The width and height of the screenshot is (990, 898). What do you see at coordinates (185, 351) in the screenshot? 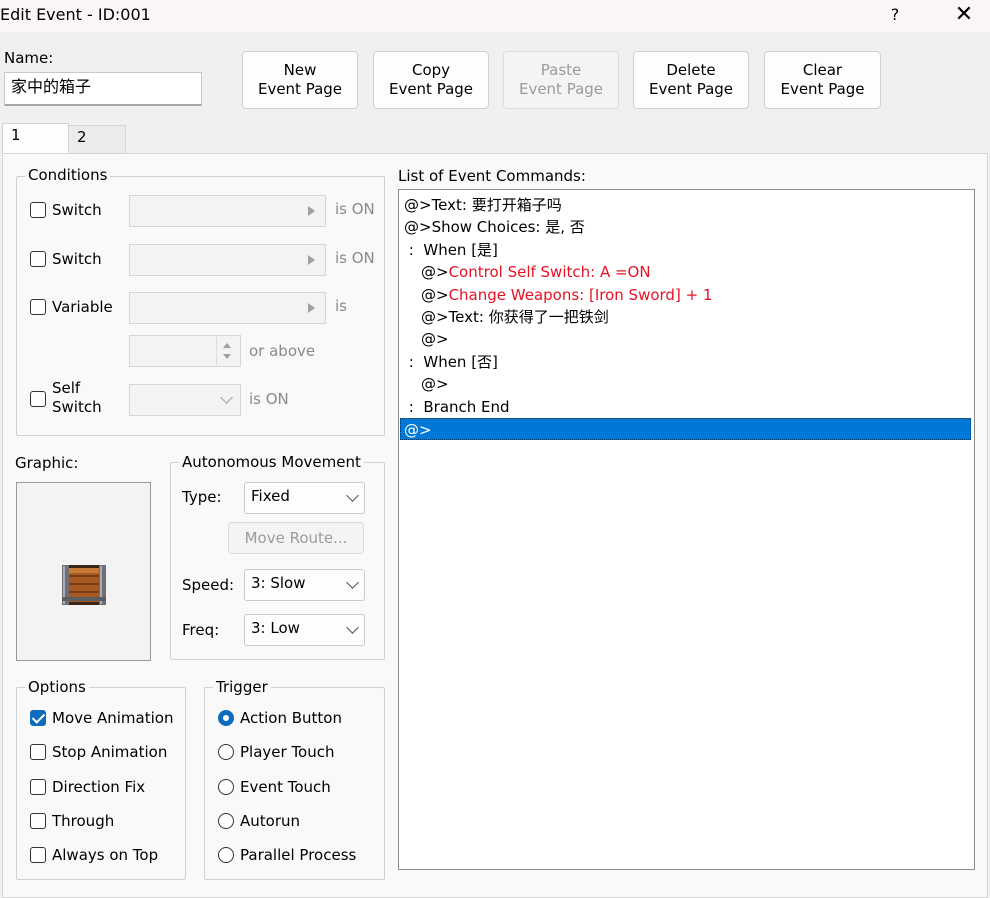
I see `variable-value-stepper` at bounding box center [185, 351].